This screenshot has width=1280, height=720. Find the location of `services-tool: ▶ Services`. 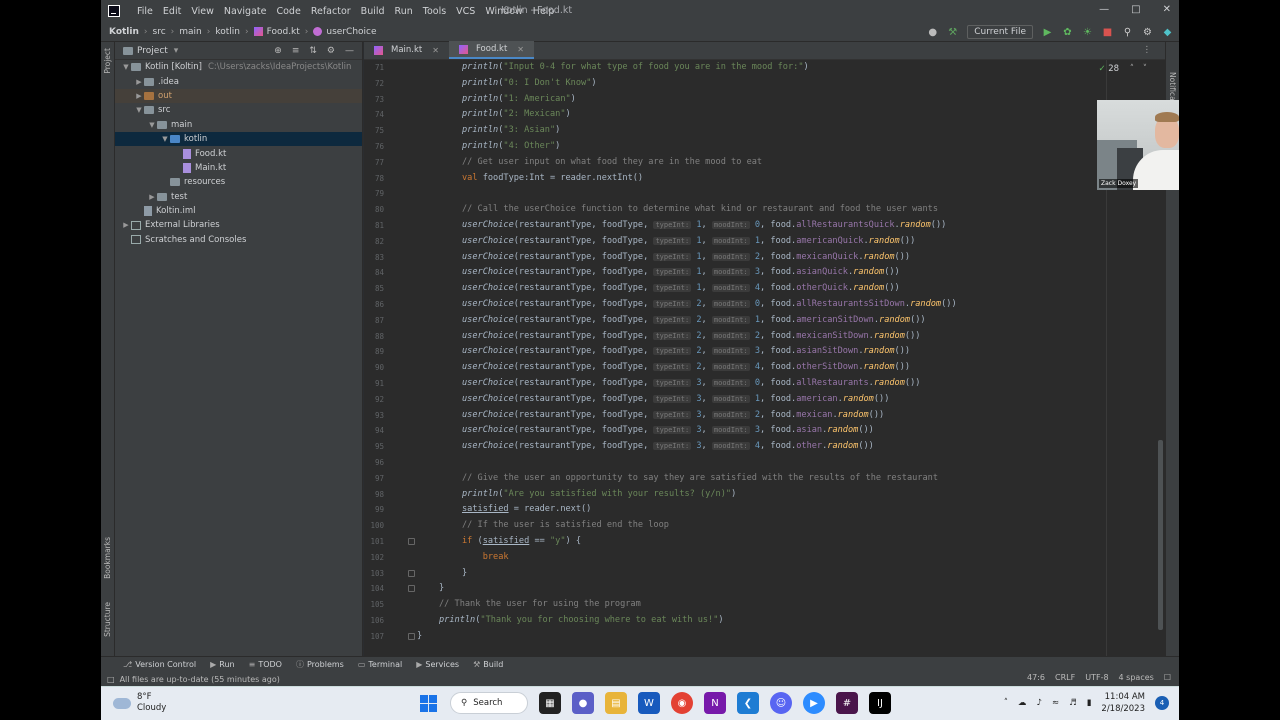

services-tool: ▶ Services is located at coordinates (437, 664).